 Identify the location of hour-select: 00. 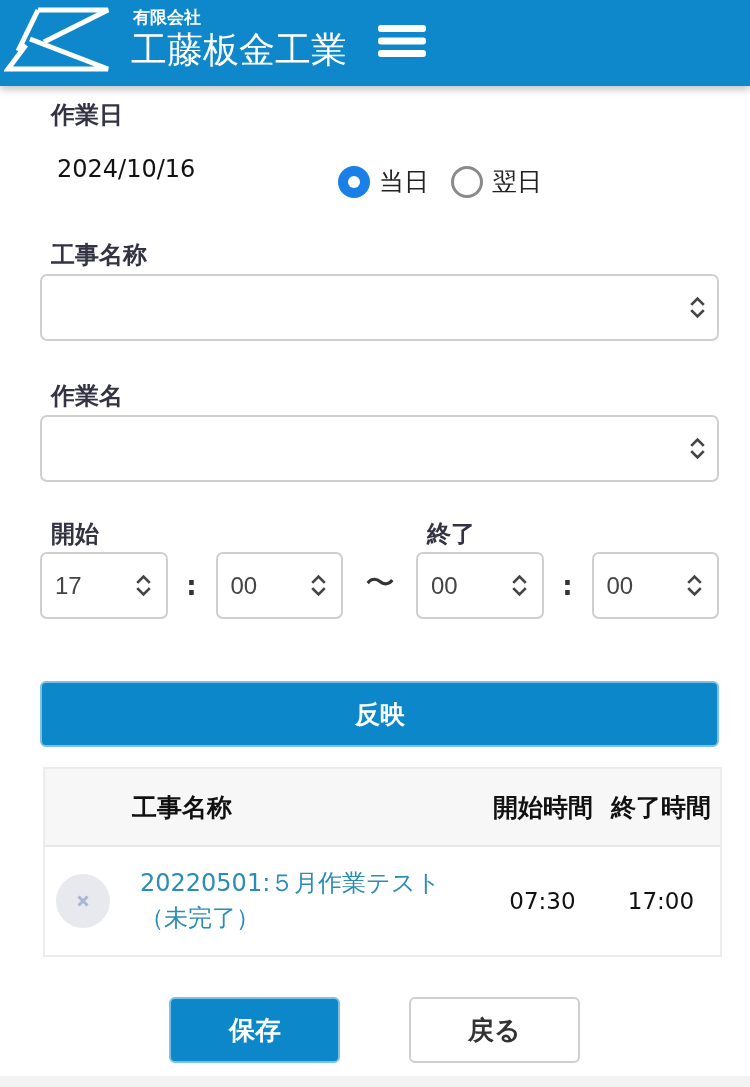
(480, 585).